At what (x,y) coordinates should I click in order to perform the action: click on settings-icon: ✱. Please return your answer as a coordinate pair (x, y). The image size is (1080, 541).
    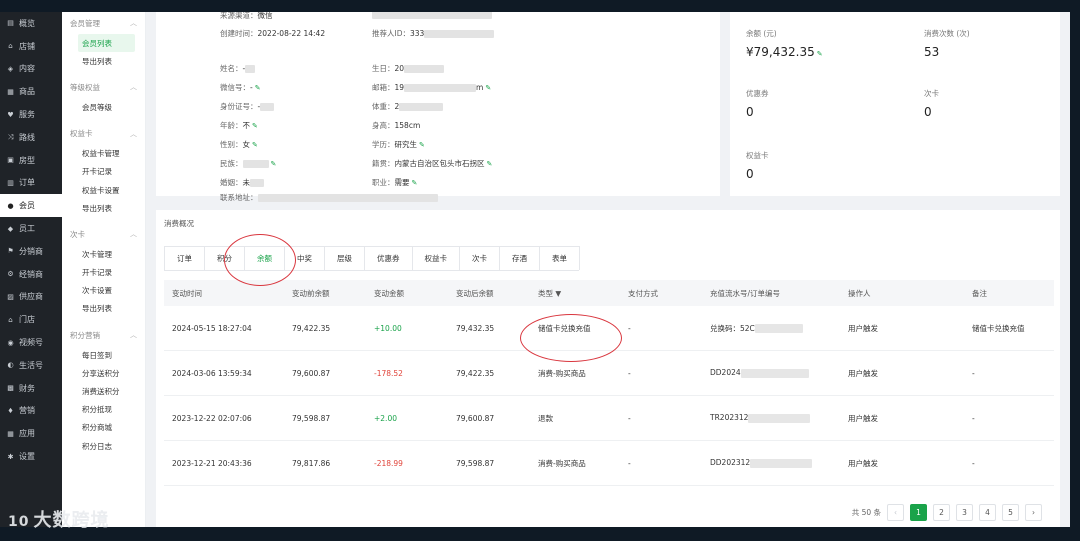
    Looking at the image, I should click on (10, 456).